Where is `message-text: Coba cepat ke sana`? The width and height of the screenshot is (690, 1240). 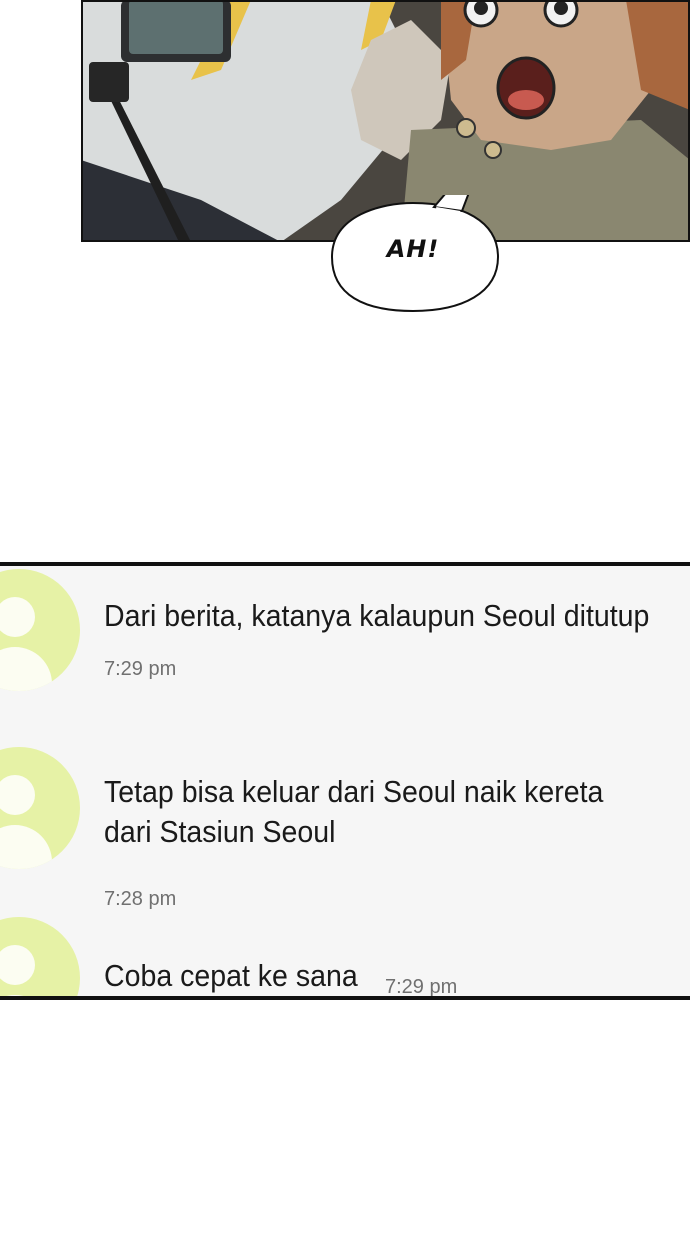 message-text: Coba cepat ke sana is located at coordinates (231, 975).